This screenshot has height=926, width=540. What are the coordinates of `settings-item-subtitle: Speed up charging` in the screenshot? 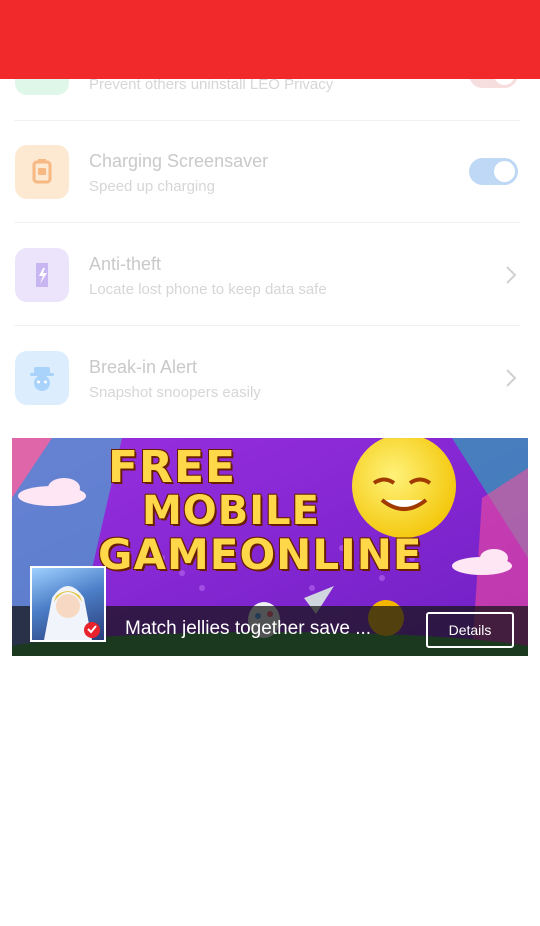 It's located at (152, 186).